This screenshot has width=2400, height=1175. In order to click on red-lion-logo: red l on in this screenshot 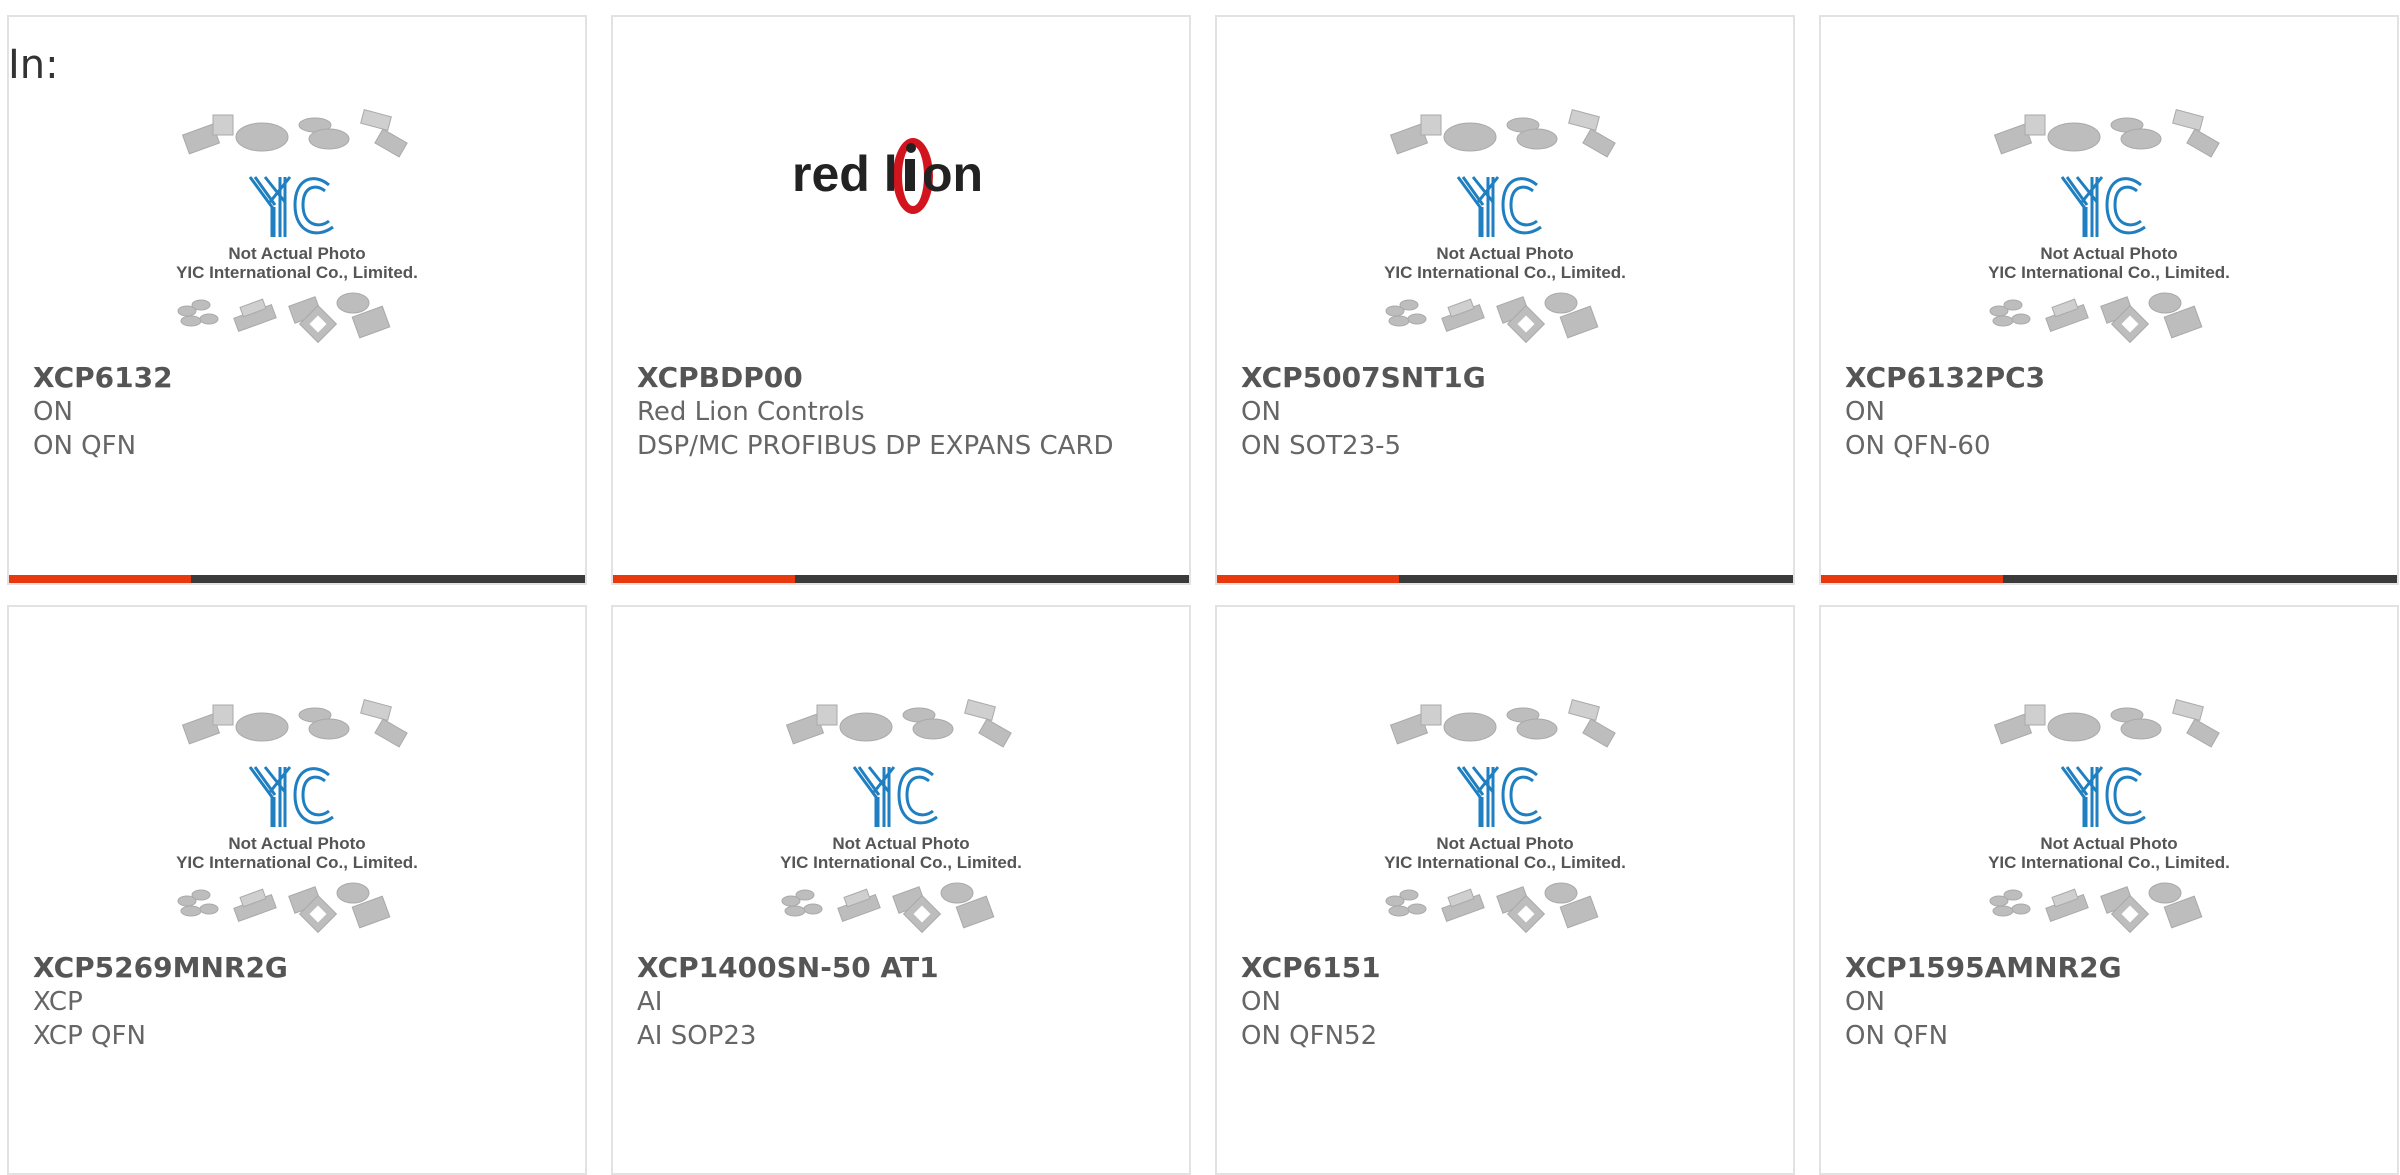, I will do `click(887, 176)`.